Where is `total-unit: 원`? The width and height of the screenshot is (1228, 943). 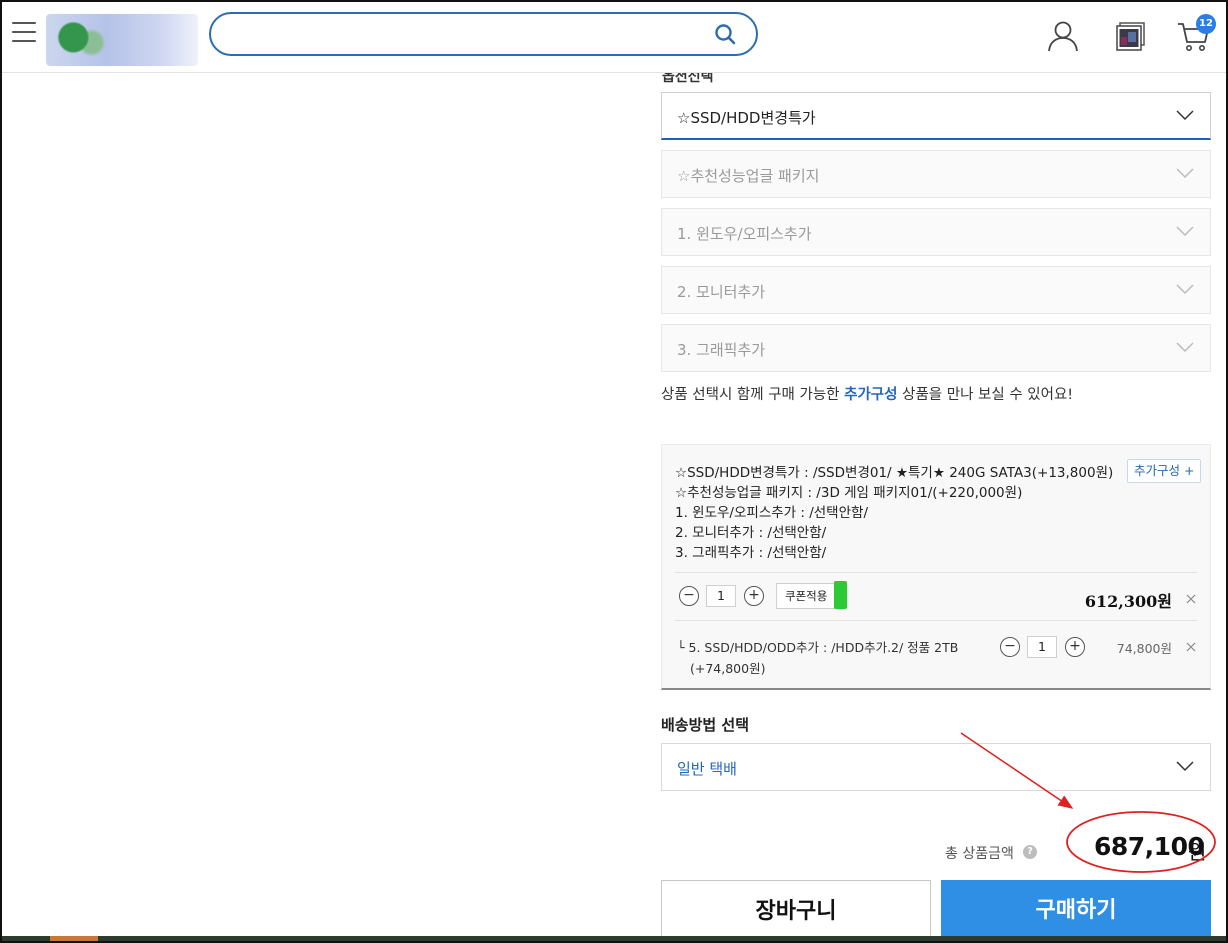 total-unit: 원 is located at coordinates (1197, 852).